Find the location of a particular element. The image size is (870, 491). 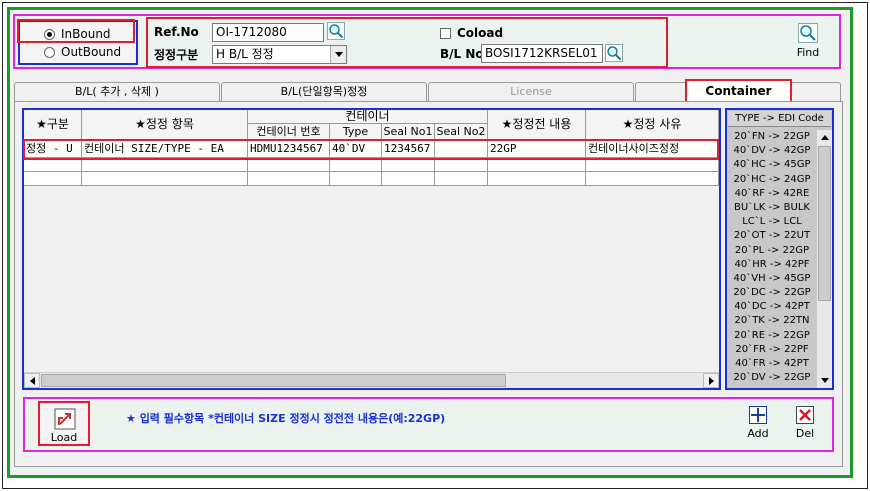

scroll-up-icon is located at coordinates (824, 137).